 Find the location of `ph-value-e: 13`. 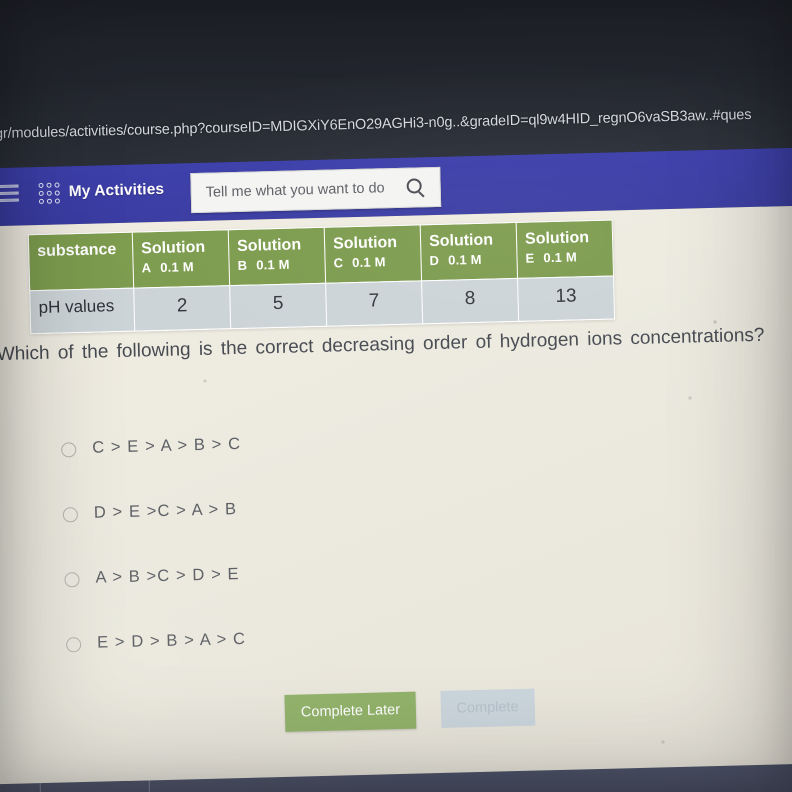

ph-value-e: 13 is located at coordinates (566, 298).